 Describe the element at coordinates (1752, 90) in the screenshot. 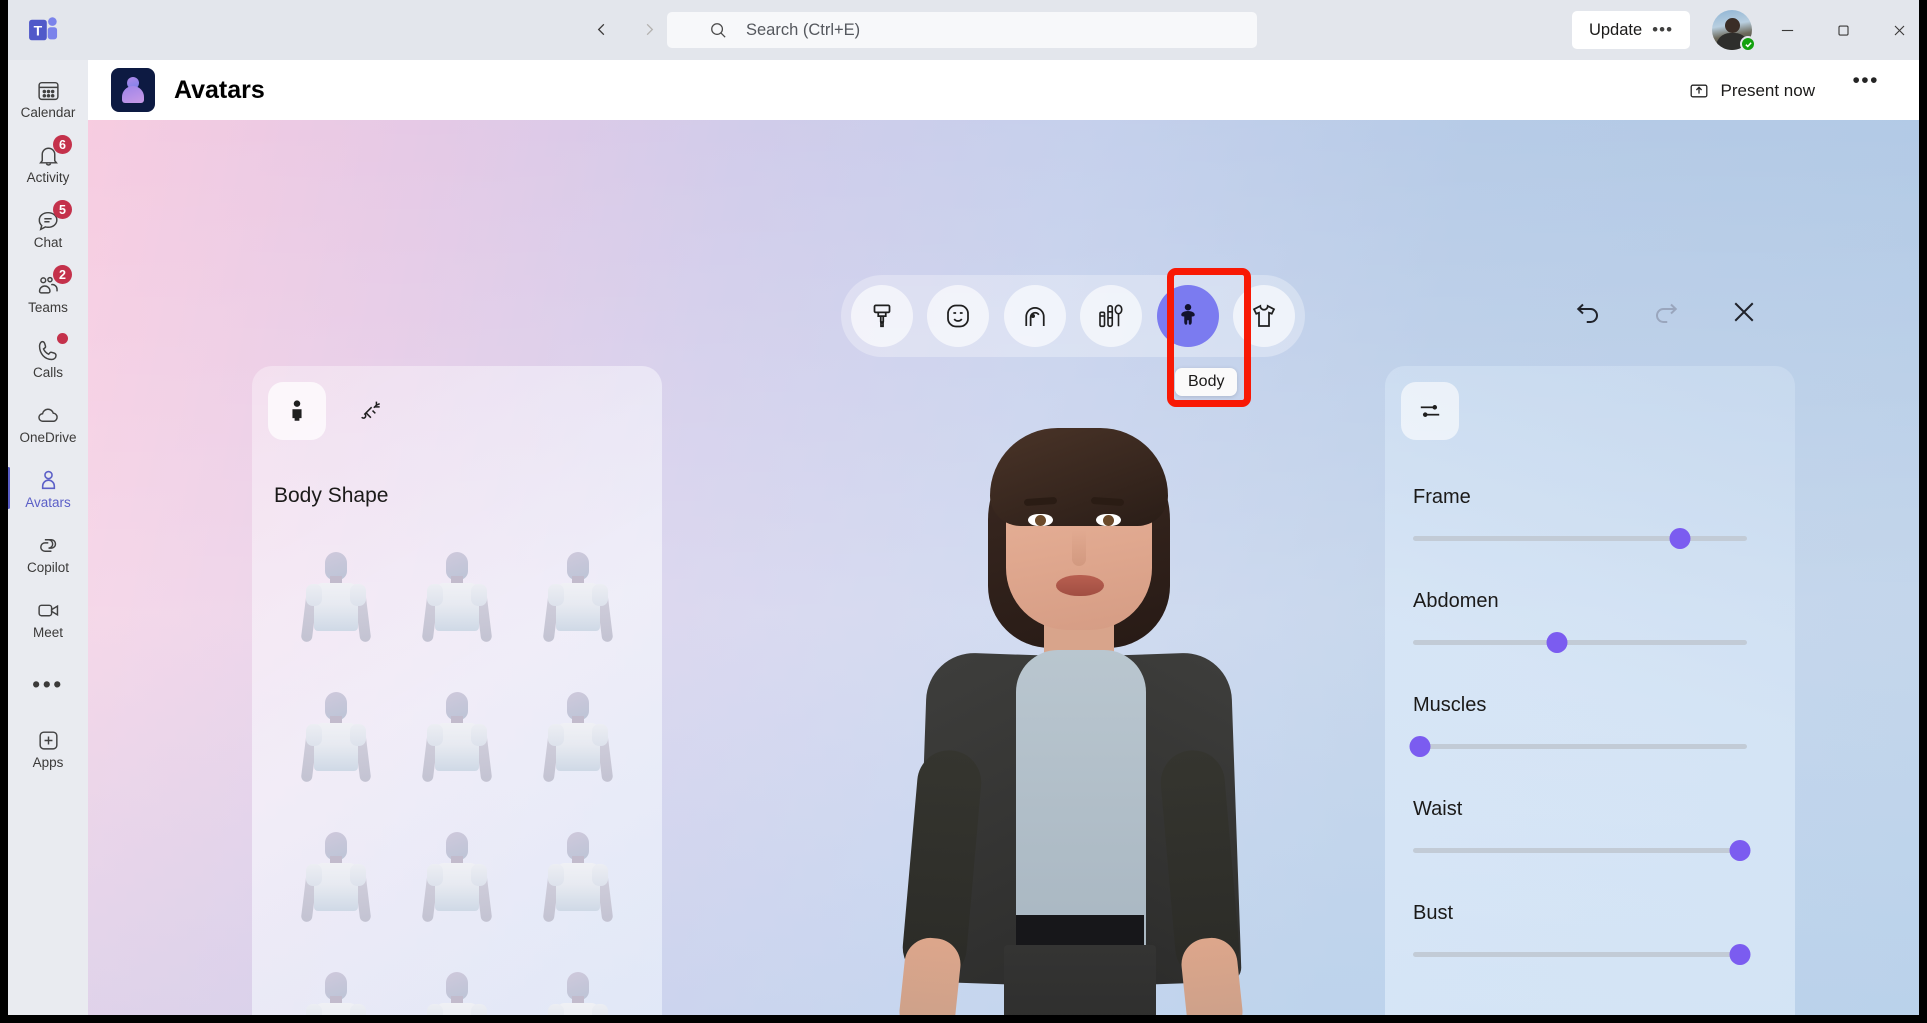

I see `present-now-button: Present now` at that location.